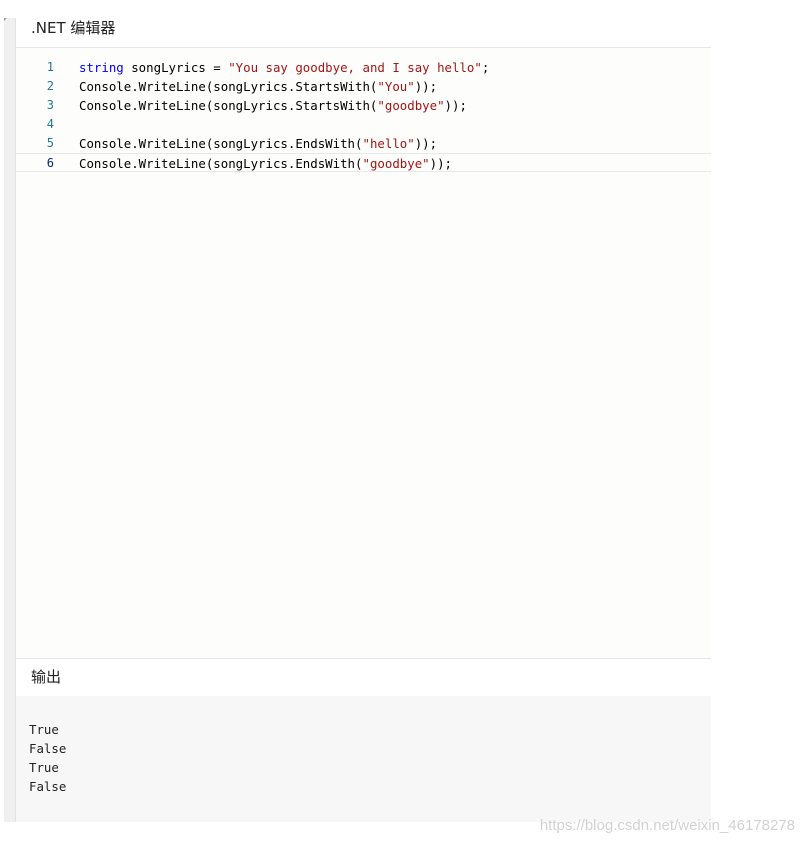 Image resolution: width=804 pixels, height=844 pixels. Describe the element at coordinates (485, 67) in the screenshot. I see `code-token: ;` at that location.